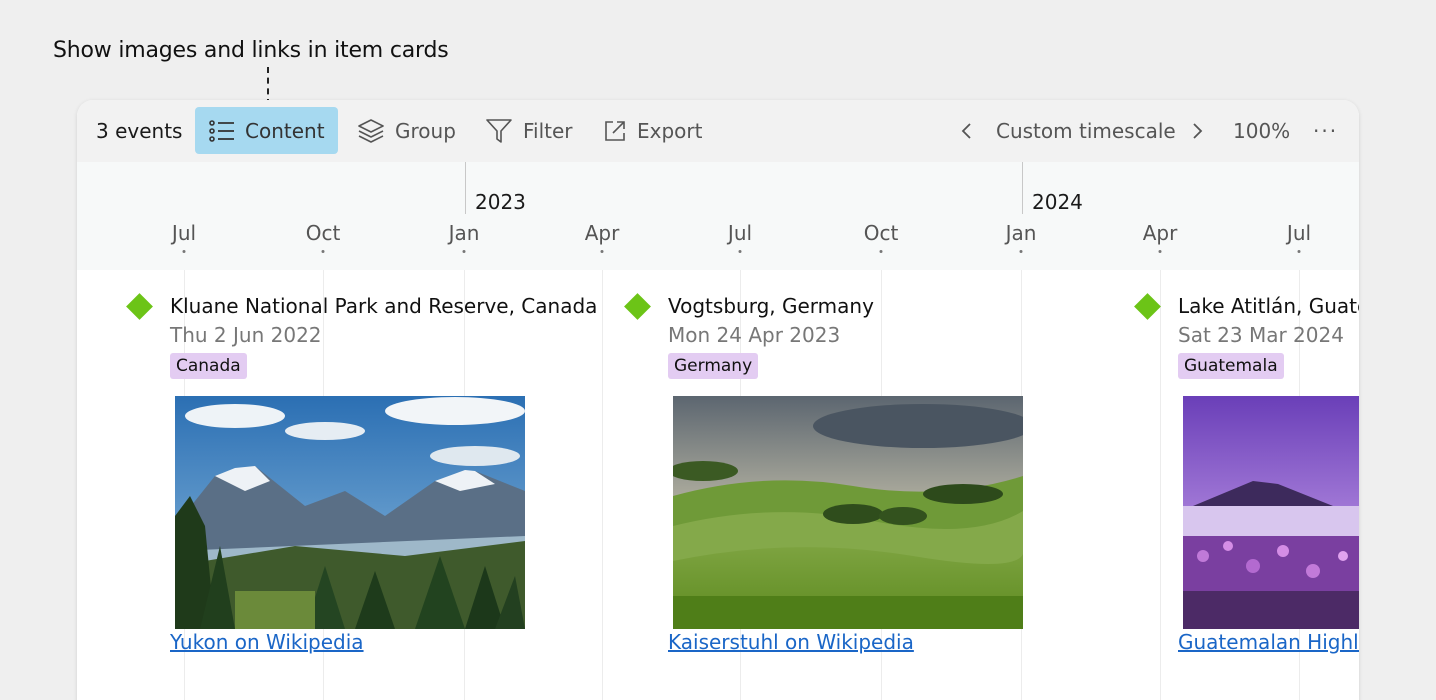 The width and height of the screenshot is (1436, 700). What do you see at coordinates (713, 366) in the screenshot?
I see `event-tag: Germany` at bounding box center [713, 366].